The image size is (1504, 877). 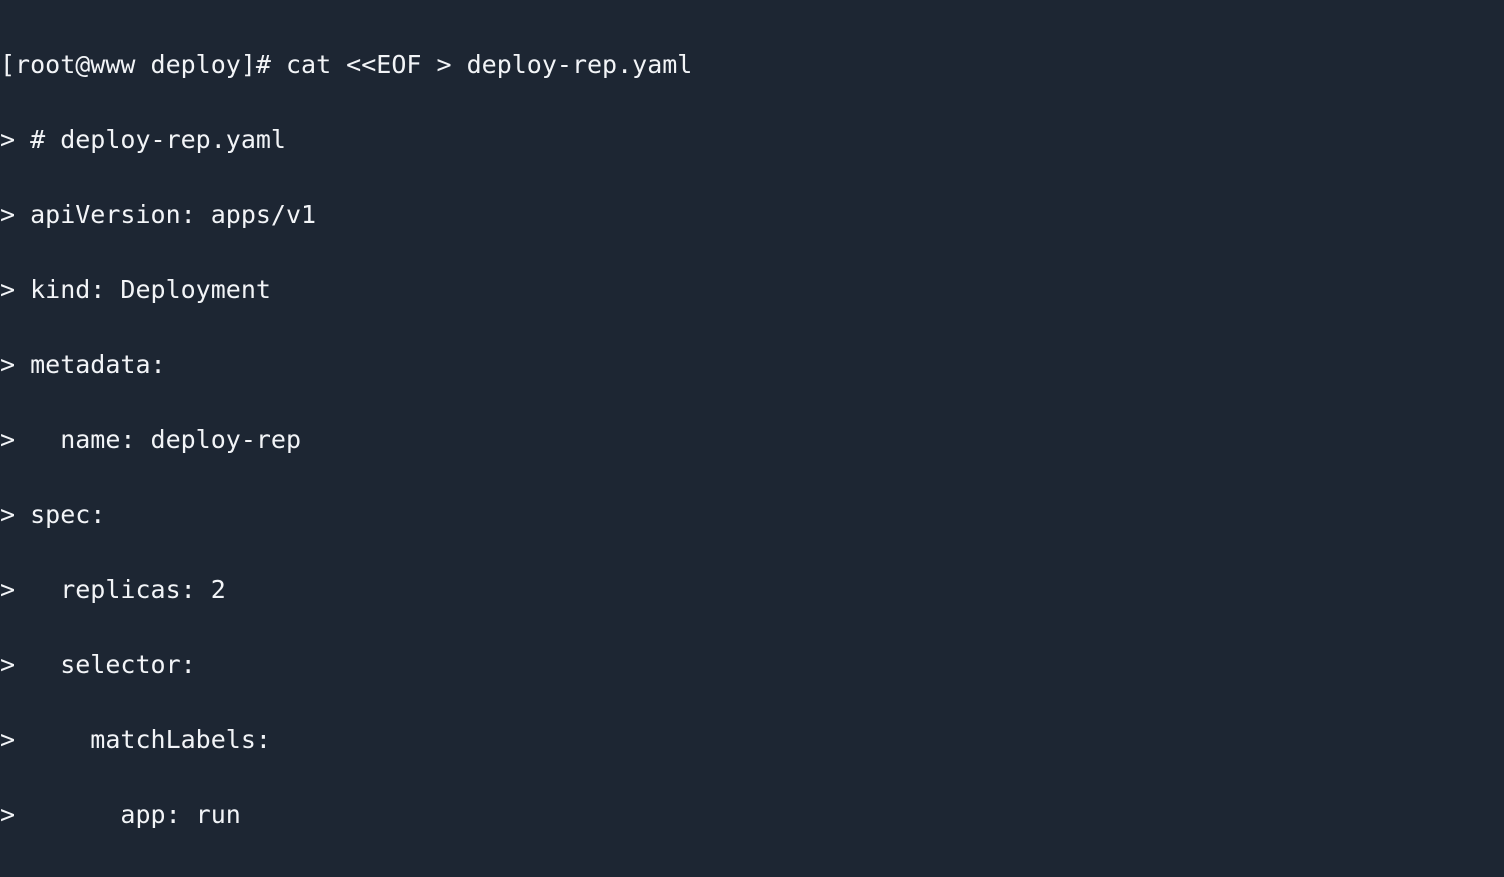 I want to click on terminal-line: > name: deploy-rep, so click(x=151, y=439).